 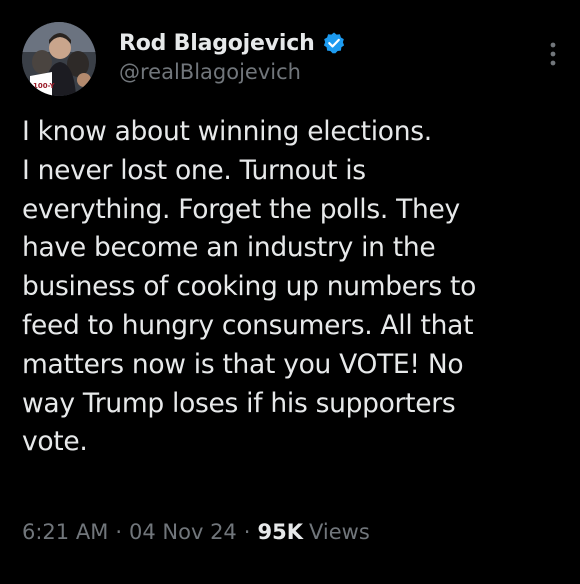 What do you see at coordinates (65, 532) in the screenshot?
I see `tweet-time: 6:21 AM` at bounding box center [65, 532].